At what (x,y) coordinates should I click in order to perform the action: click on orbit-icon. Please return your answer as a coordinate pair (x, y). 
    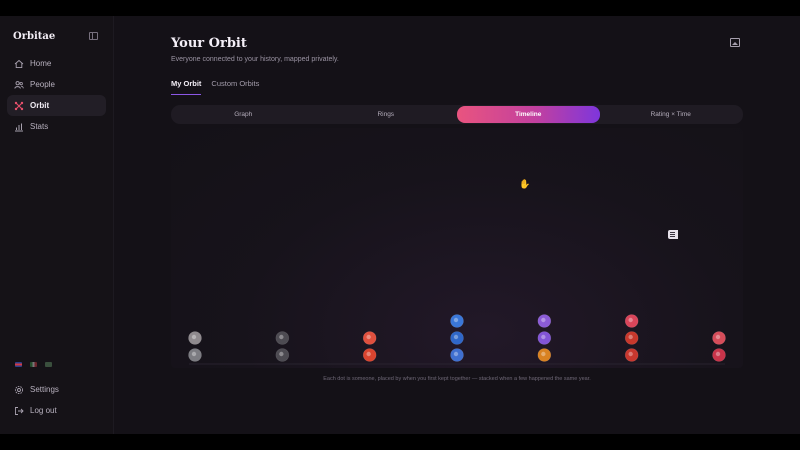
    Looking at the image, I should click on (19, 106).